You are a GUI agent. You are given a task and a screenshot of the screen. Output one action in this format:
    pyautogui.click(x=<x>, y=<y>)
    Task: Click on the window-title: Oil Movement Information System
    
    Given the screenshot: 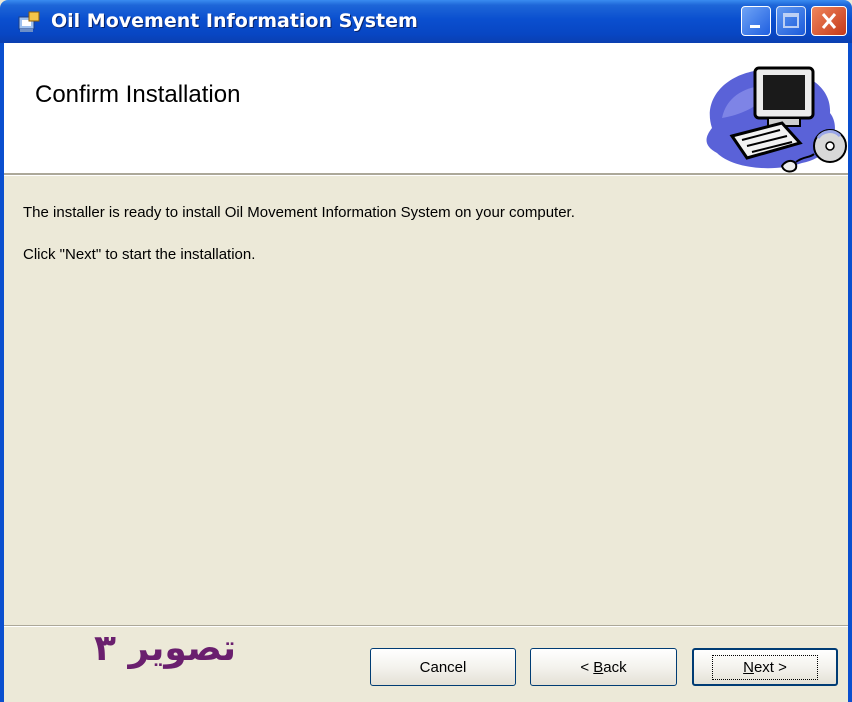 What is the action you would take?
    pyautogui.click(x=234, y=21)
    